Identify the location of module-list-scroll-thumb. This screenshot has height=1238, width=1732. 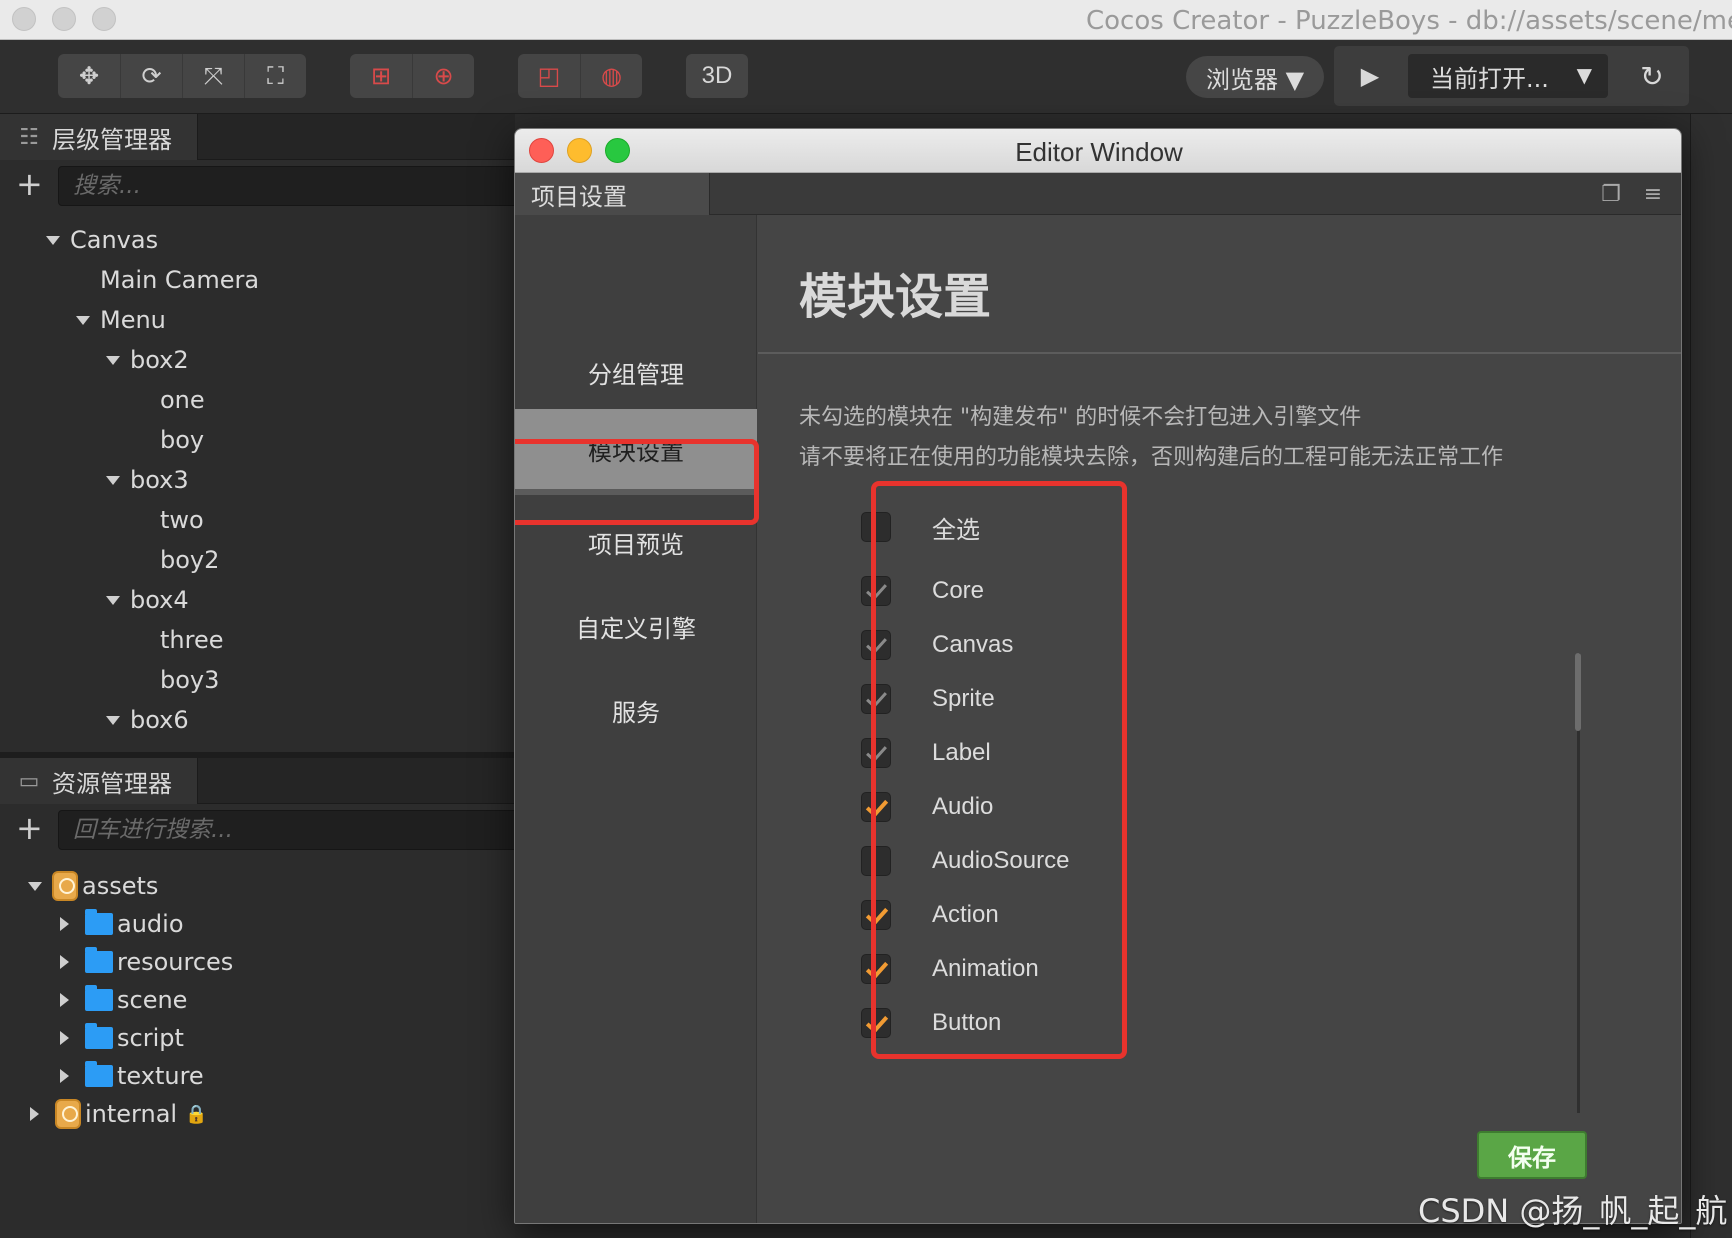
(1578, 692).